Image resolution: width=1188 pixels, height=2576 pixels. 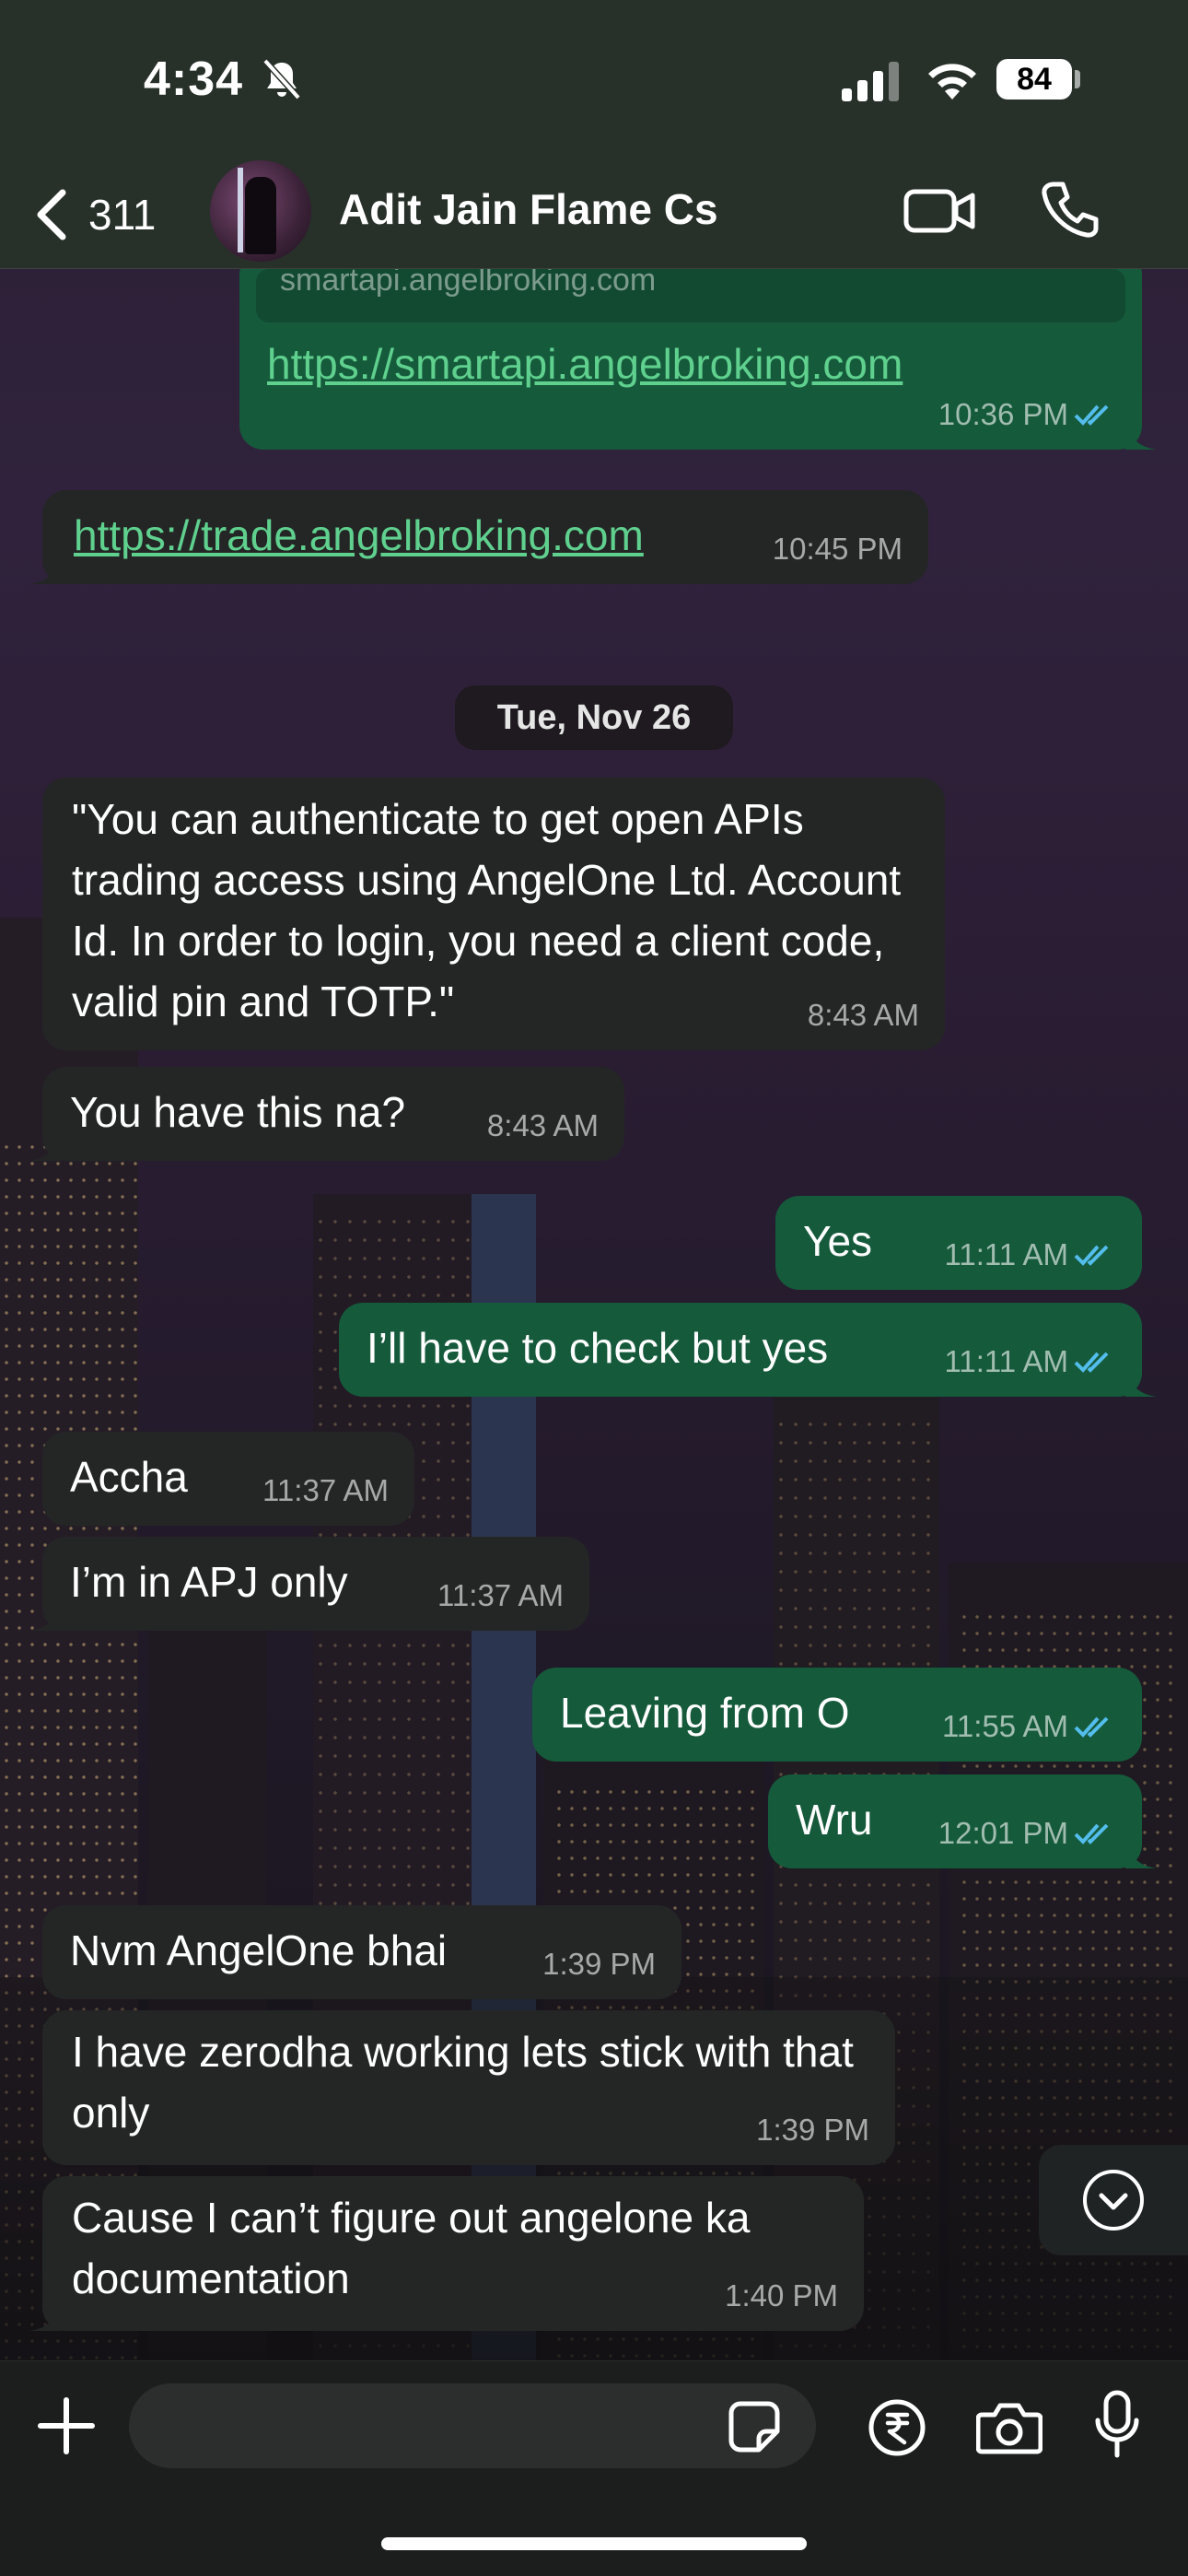 I want to click on message-meta: 10:36 PM, so click(x=1027, y=414).